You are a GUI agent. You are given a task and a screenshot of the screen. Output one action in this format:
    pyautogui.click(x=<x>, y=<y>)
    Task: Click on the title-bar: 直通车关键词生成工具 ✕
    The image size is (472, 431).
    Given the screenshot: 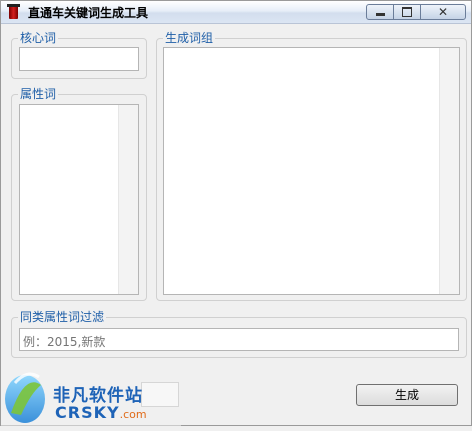 What is the action you would take?
    pyautogui.click(x=236, y=12)
    